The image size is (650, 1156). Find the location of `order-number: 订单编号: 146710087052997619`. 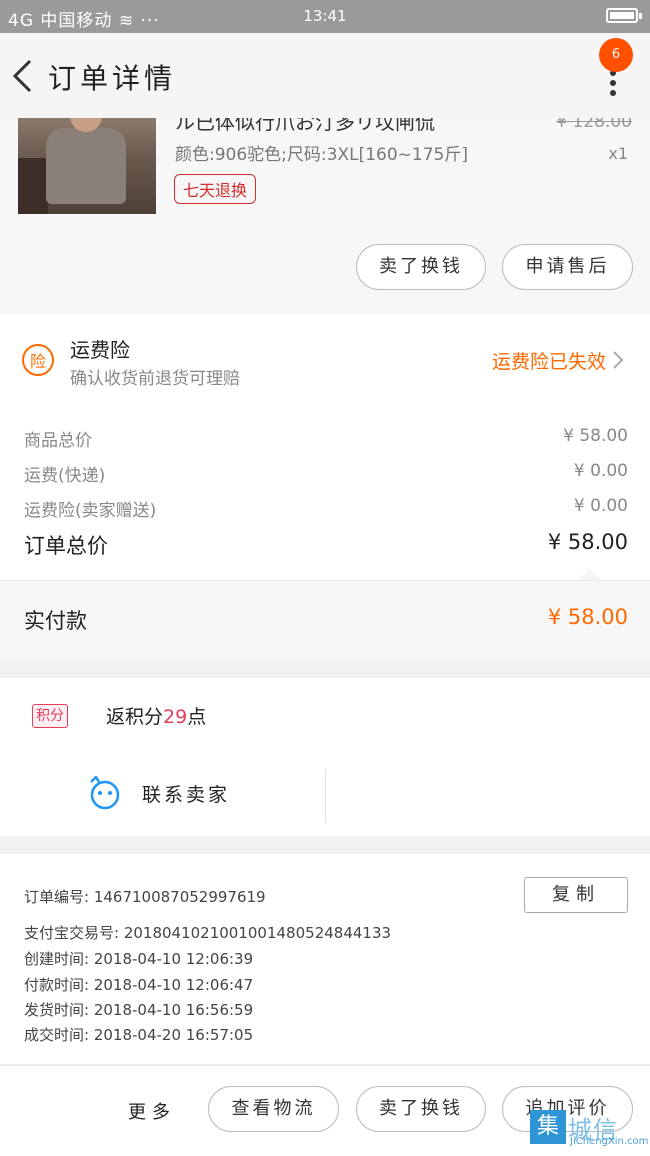

order-number: 订单编号: 146710087052997619 is located at coordinates (145, 897).